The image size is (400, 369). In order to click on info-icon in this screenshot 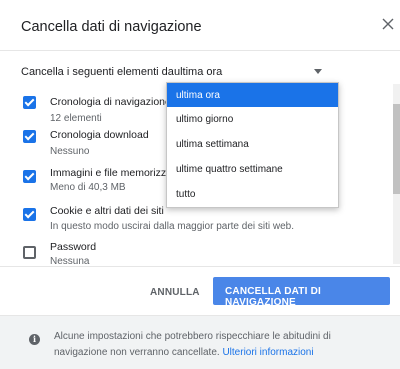, I will do `click(34, 339)`.